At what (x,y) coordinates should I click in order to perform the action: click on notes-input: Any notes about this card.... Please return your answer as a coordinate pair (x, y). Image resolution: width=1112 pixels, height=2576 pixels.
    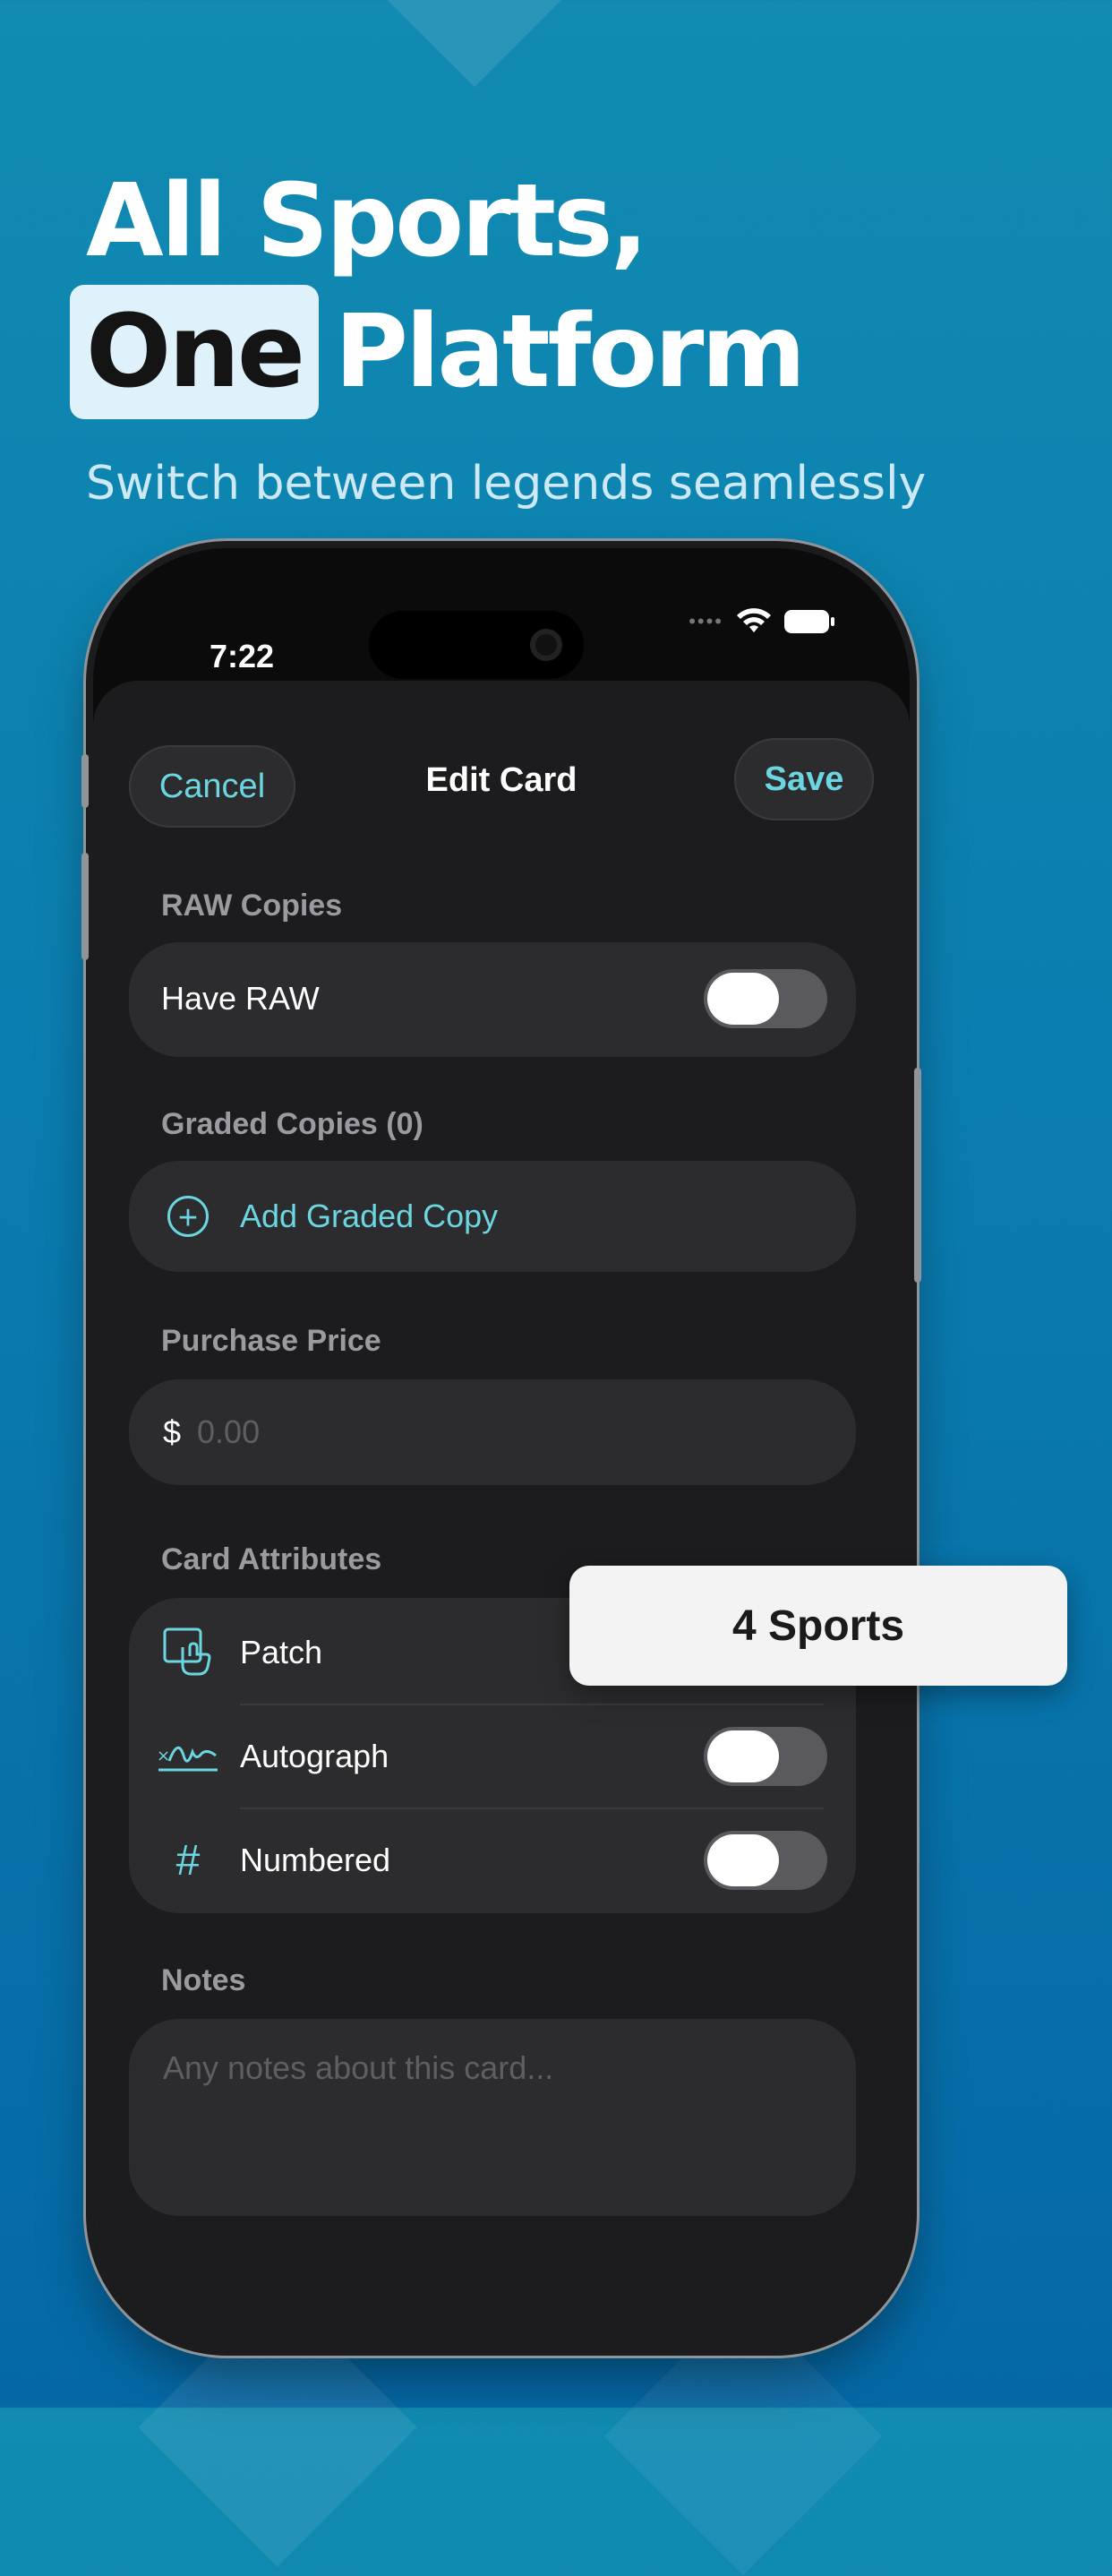
    Looking at the image, I should click on (358, 2068).